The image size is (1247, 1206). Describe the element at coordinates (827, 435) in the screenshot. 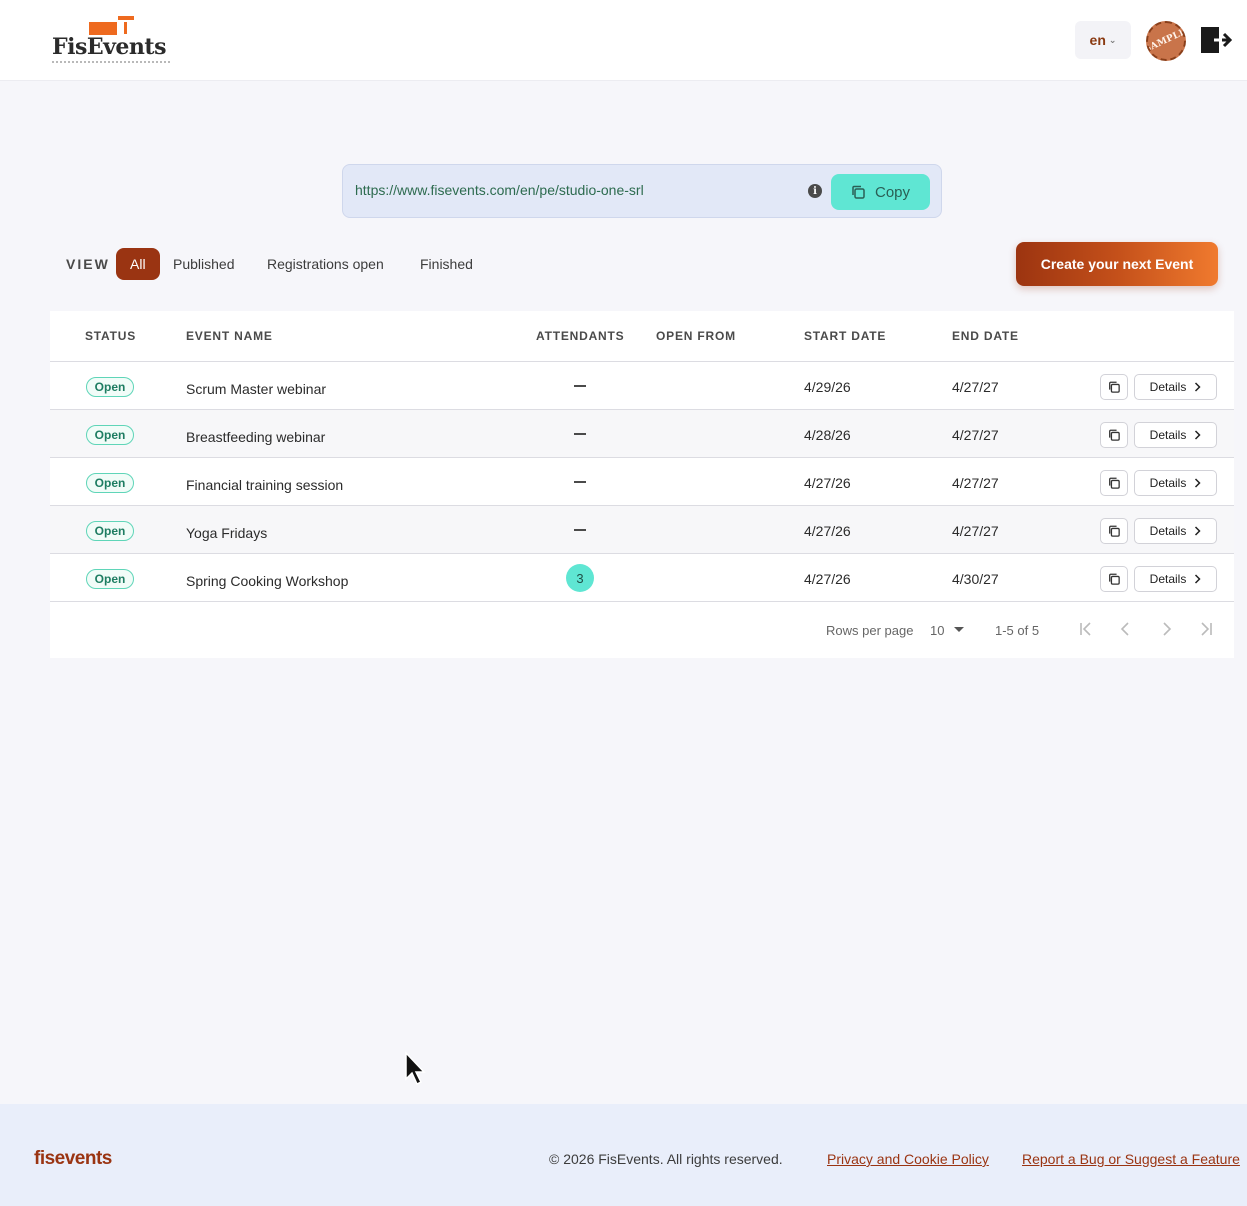

I see `start-date: 4/28/26` at that location.